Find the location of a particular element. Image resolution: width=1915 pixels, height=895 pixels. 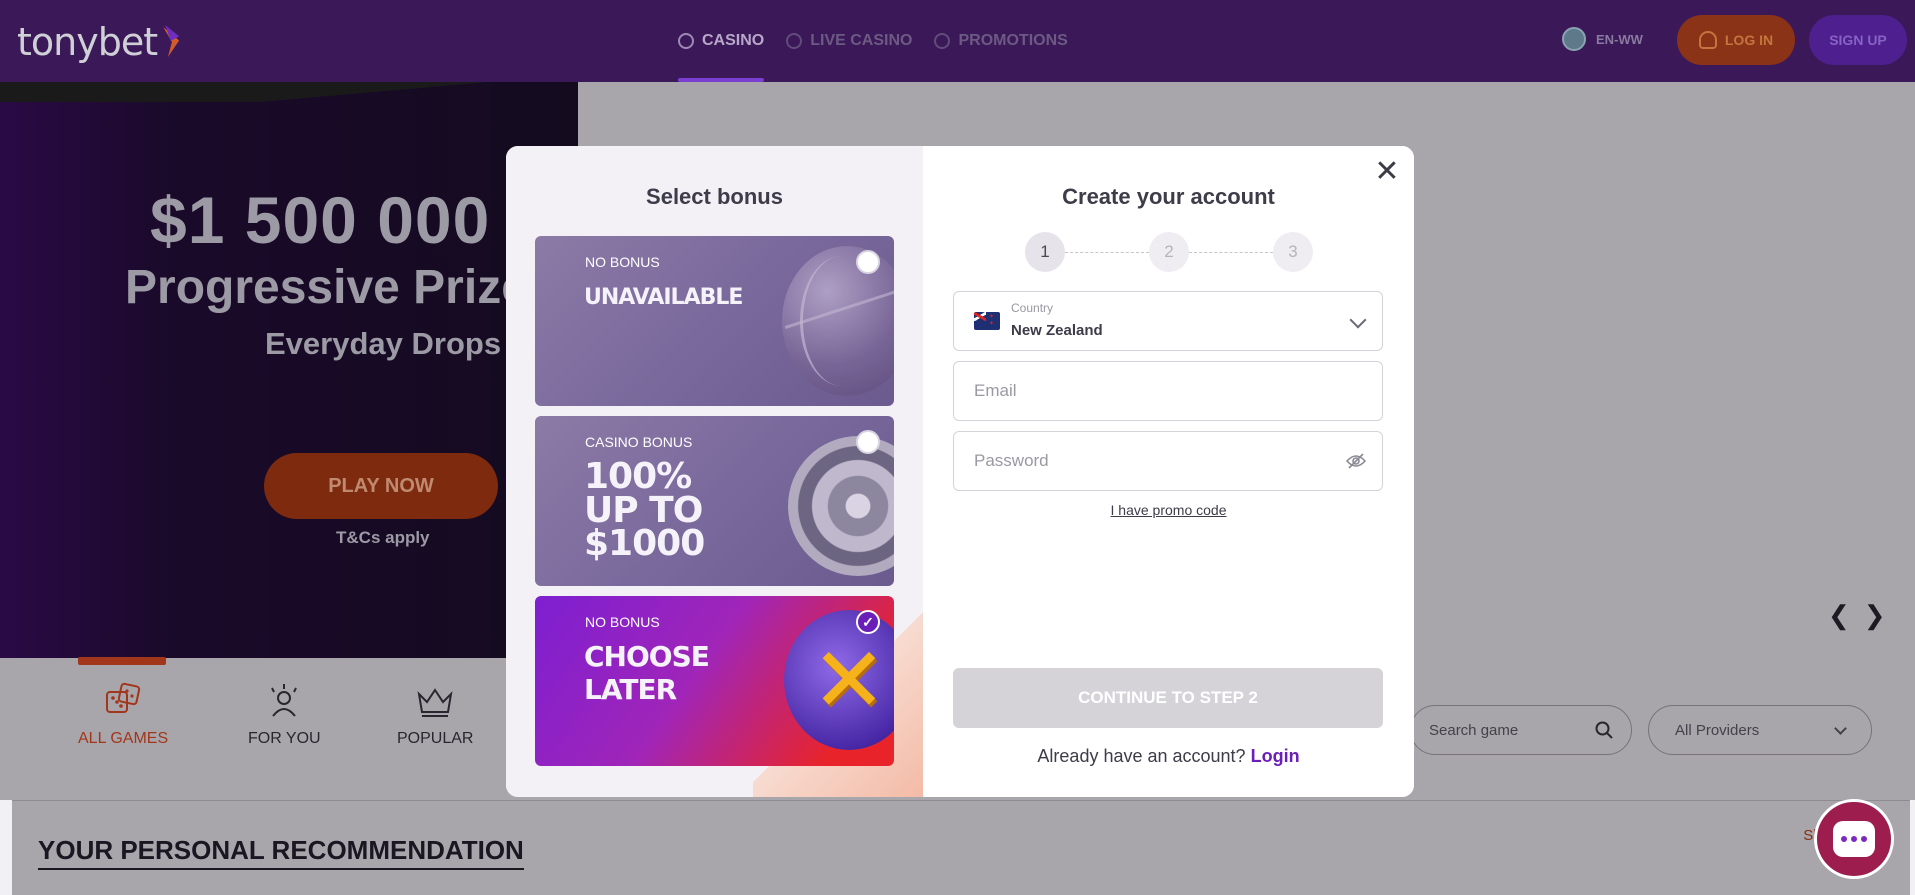

active-indicator is located at coordinates (122, 661).